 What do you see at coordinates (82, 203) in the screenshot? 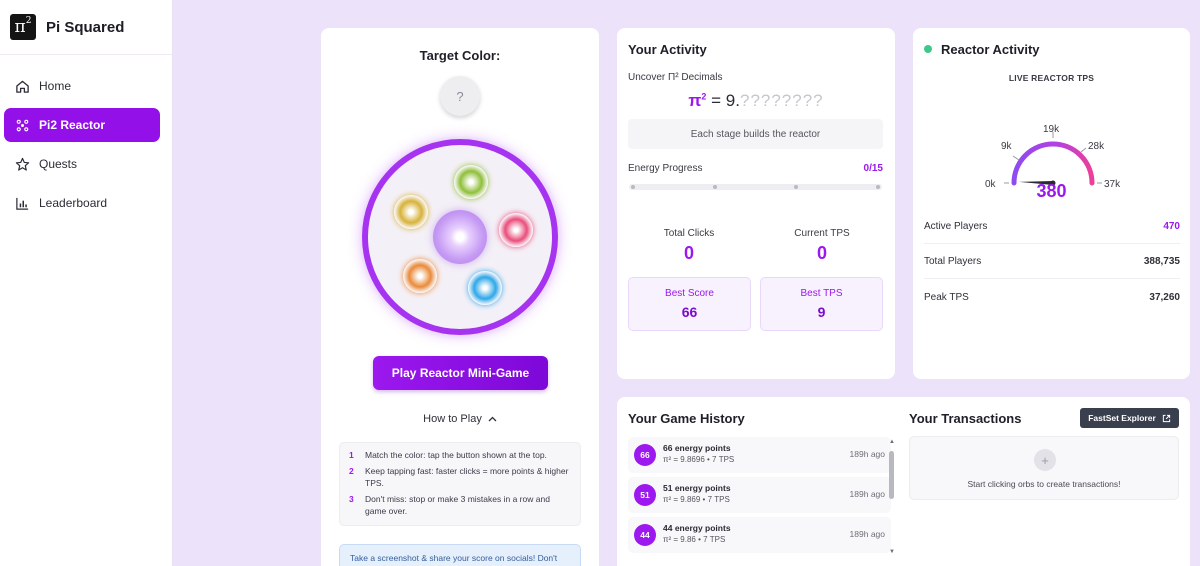
I see `sidebar-item-leaderboard: Leaderboard` at bounding box center [82, 203].